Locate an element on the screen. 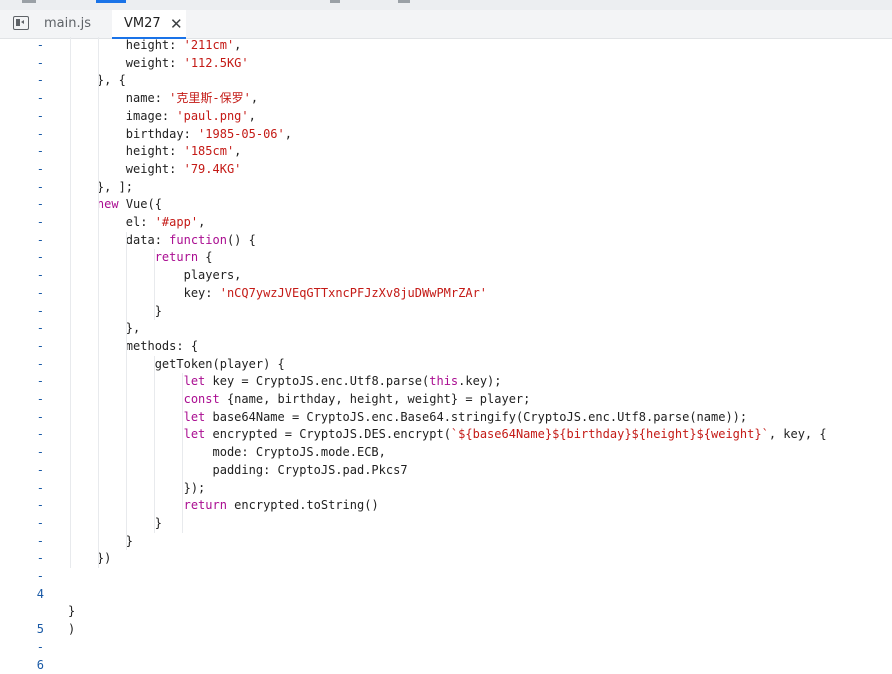 This screenshot has height=674, width=892. code-token: '1985-05-06' is located at coordinates (241, 134).